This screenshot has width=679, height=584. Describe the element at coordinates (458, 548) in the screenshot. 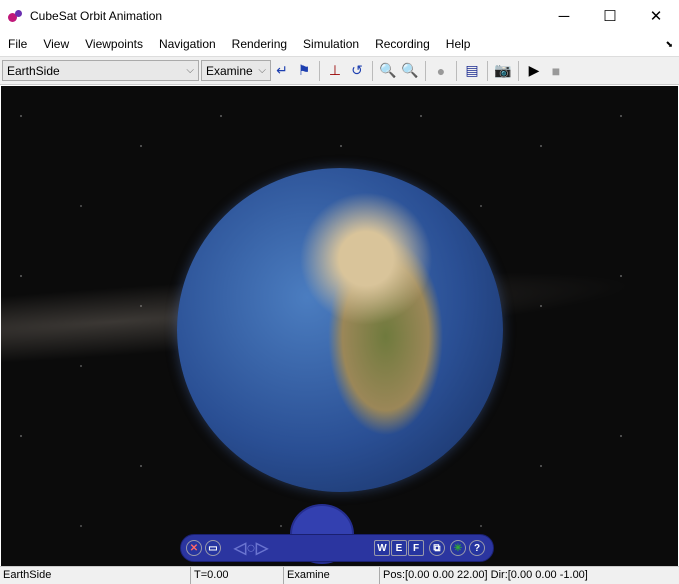

I see `headlight-icon: ✳` at that location.